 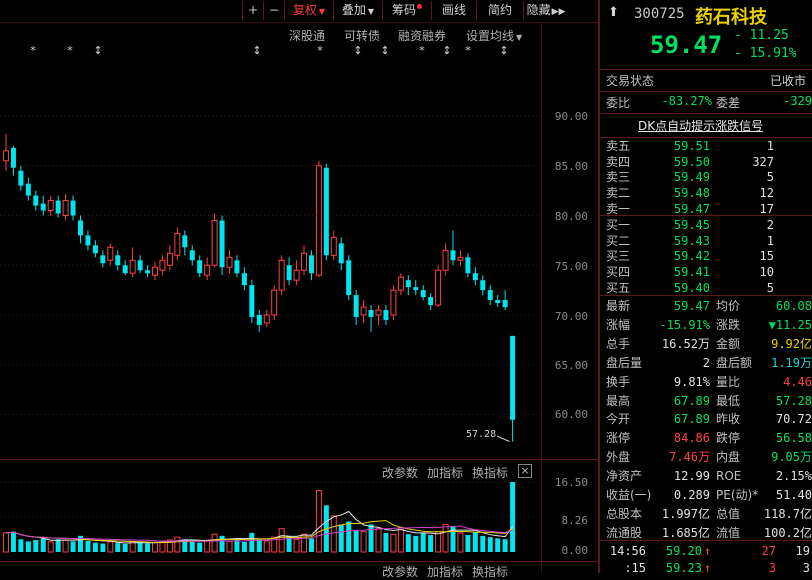 What do you see at coordinates (706, 568) in the screenshot?
I see `tick-row: :15 59.23 ↑ 3 3` at bounding box center [706, 568].